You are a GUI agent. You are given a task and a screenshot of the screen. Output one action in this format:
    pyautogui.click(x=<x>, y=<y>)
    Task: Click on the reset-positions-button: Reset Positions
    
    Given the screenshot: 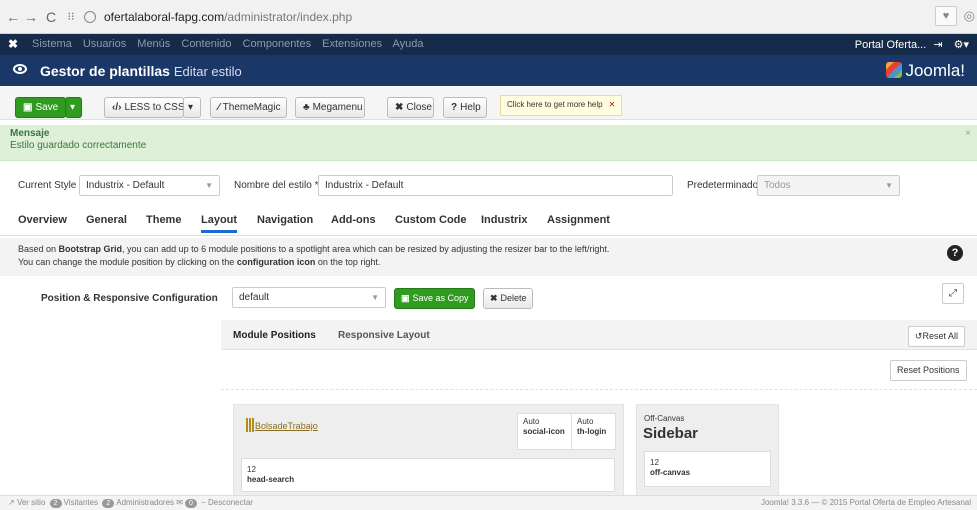 What is the action you would take?
    pyautogui.click(x=928, y=370)
    